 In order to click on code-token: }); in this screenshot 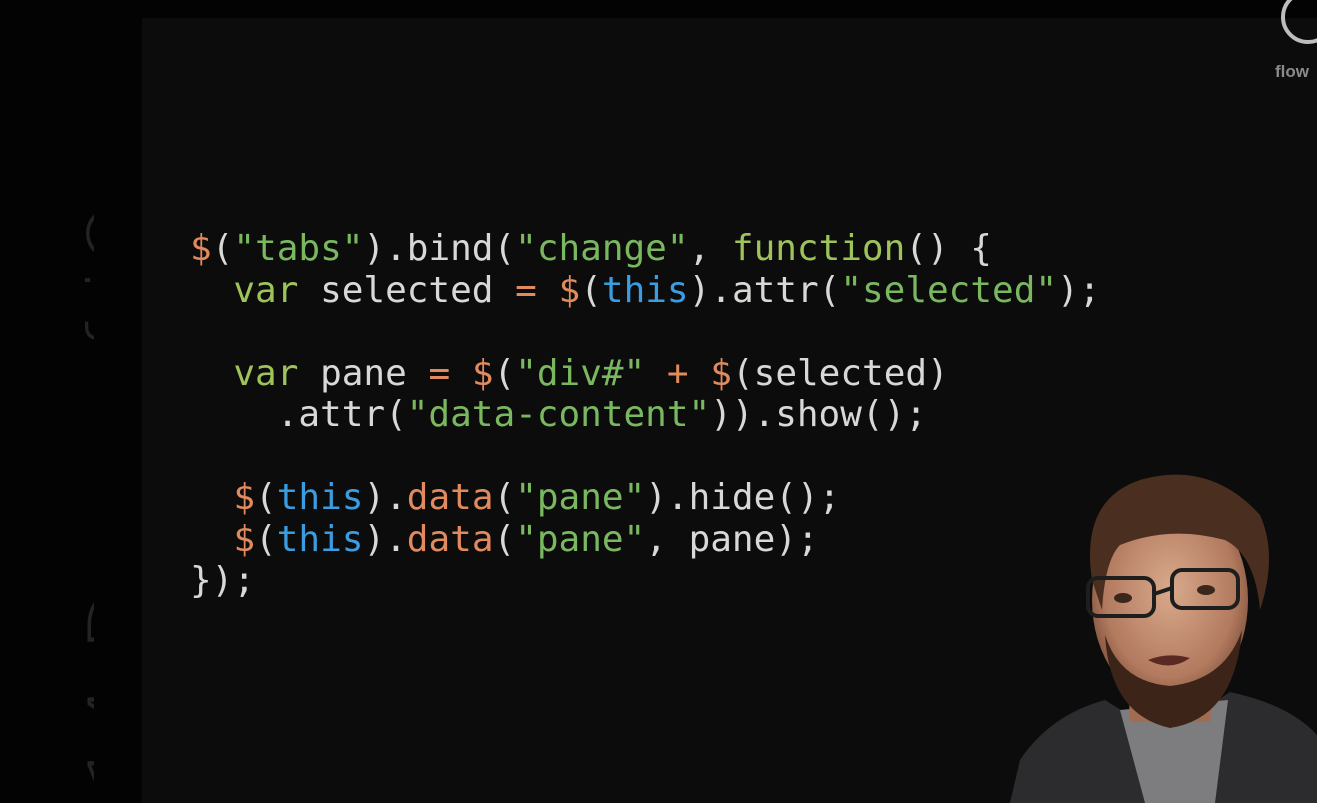, I will do `click(223, 580)`.